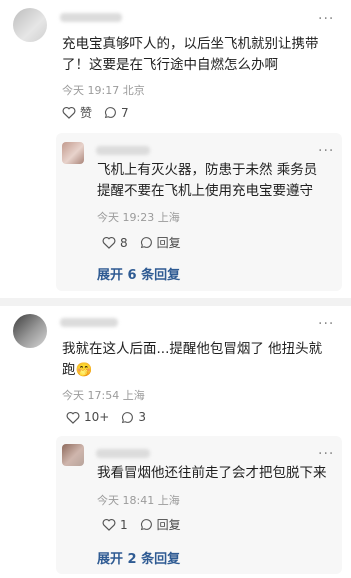  What do you see at coordinates (175, 302) in the screenshot?
I see `divider` at bounding box center [175, 302].